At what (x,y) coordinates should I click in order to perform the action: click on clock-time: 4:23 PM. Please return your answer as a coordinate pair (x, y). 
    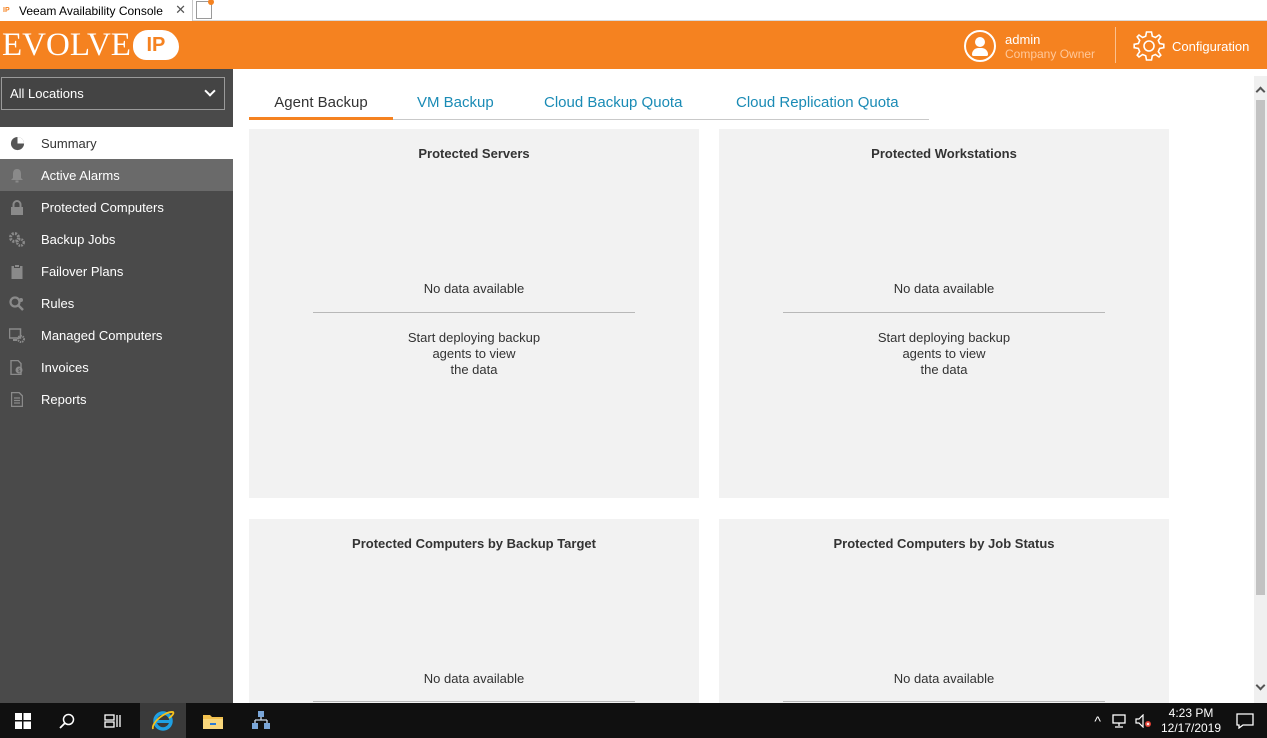
    Looking at the image, I should click on (1191, 712).